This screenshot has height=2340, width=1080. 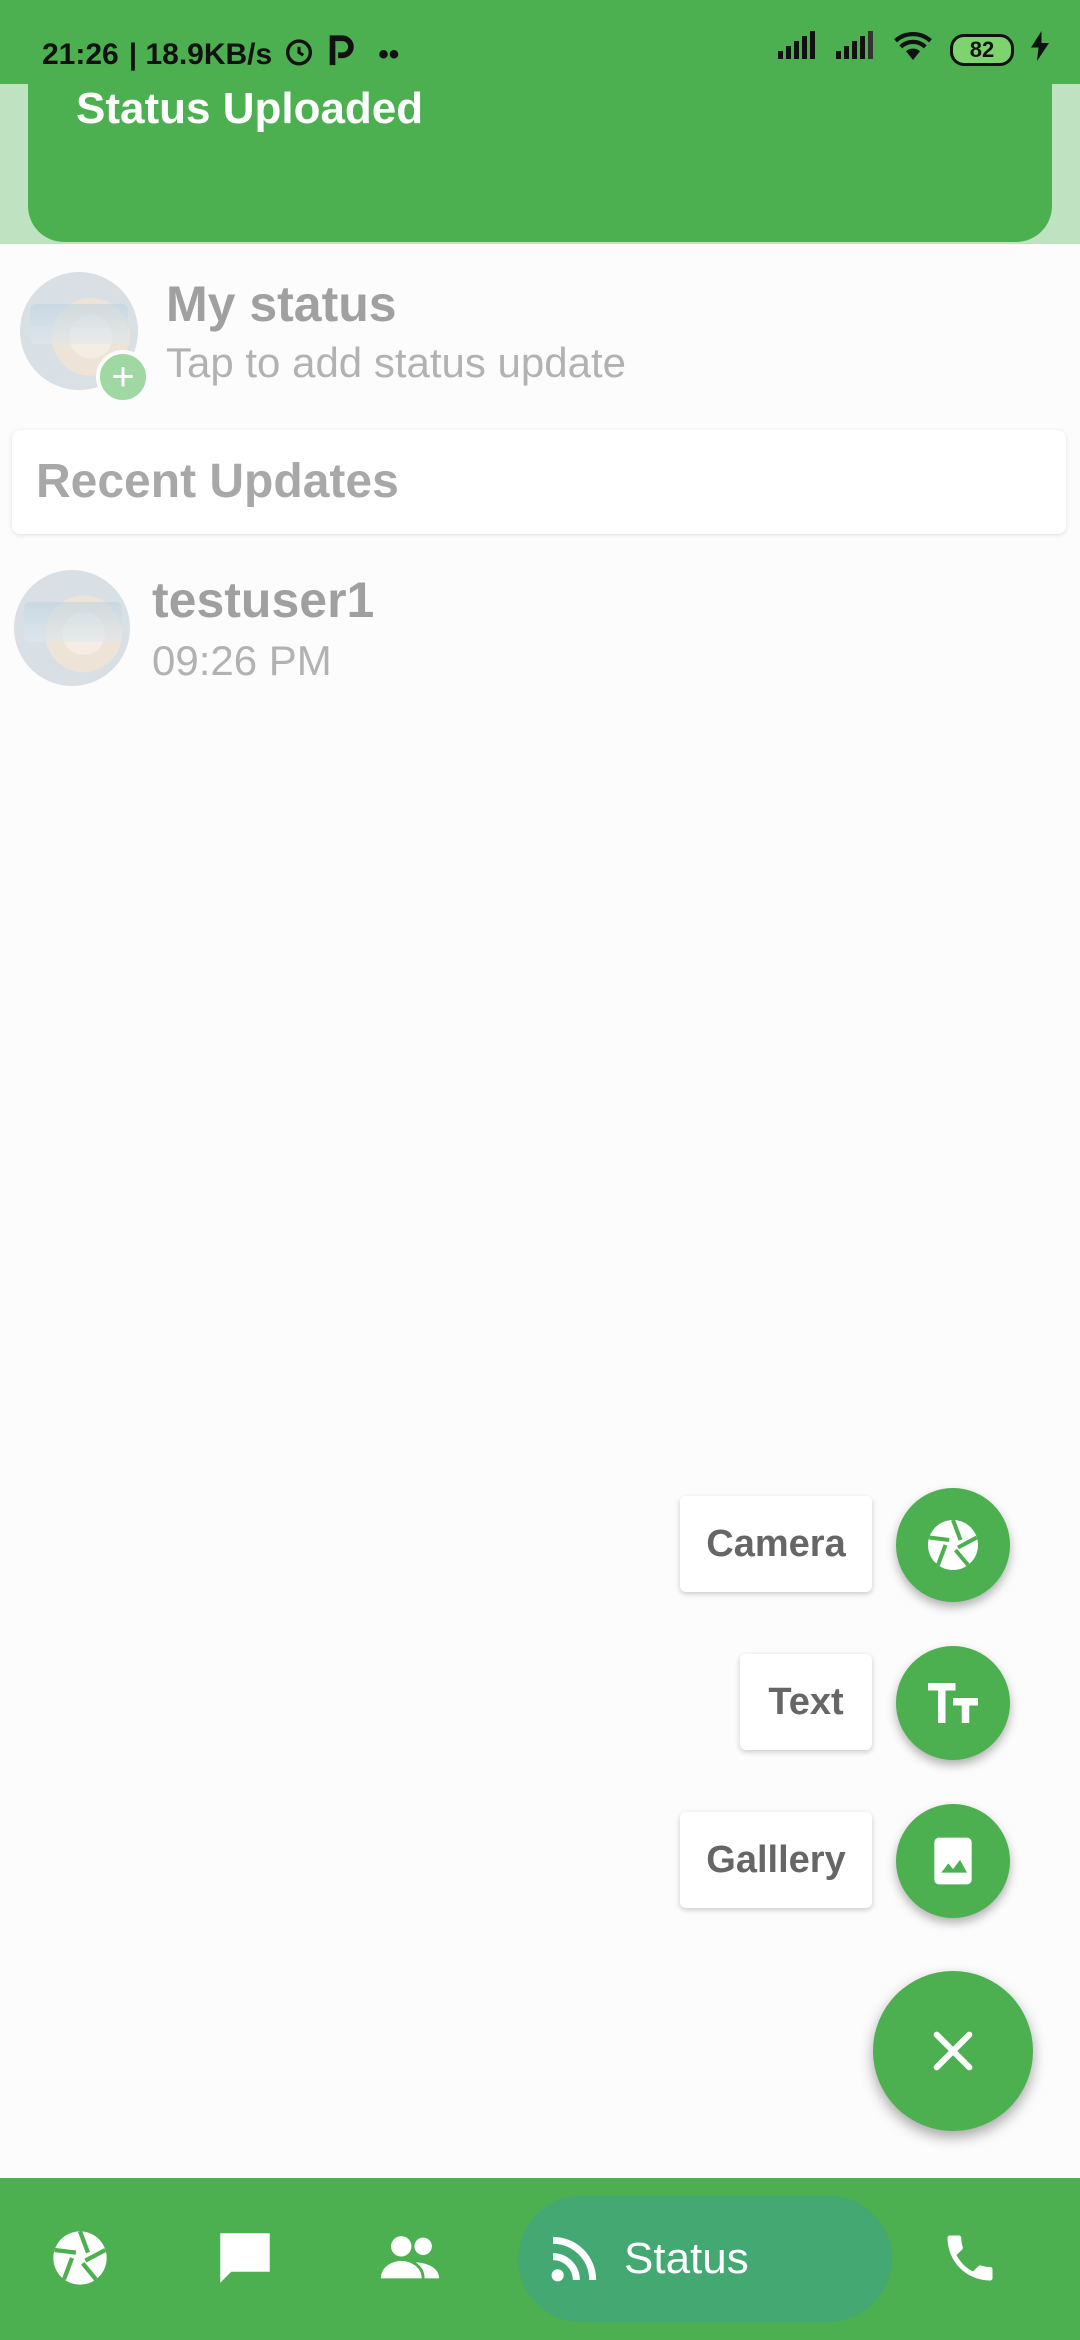 I want to click on parking-app-icon, so click(x=341, y=55).